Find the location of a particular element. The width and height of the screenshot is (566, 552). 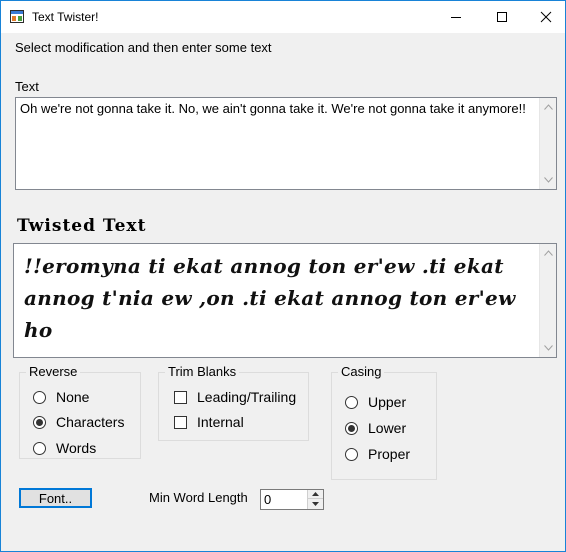

trim-group-title: Trim Blanks is located at coordinates (202, 371).